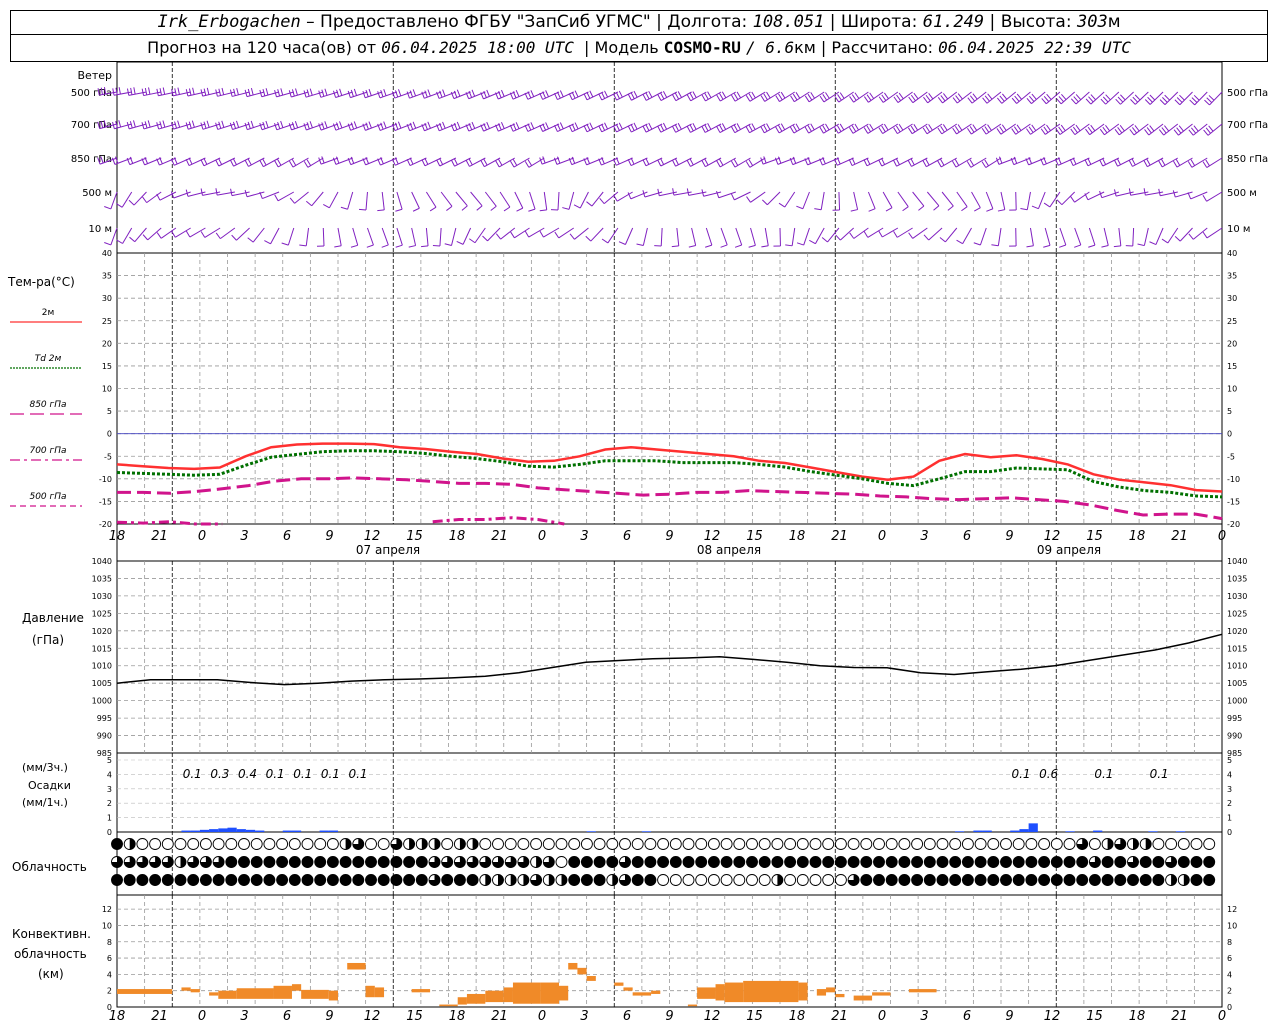 This screenshot has height=1024, width=1280. Describe the element at coordinates (924, 536) in the screenshot. I see `hour-tick-label: 3` at that location.